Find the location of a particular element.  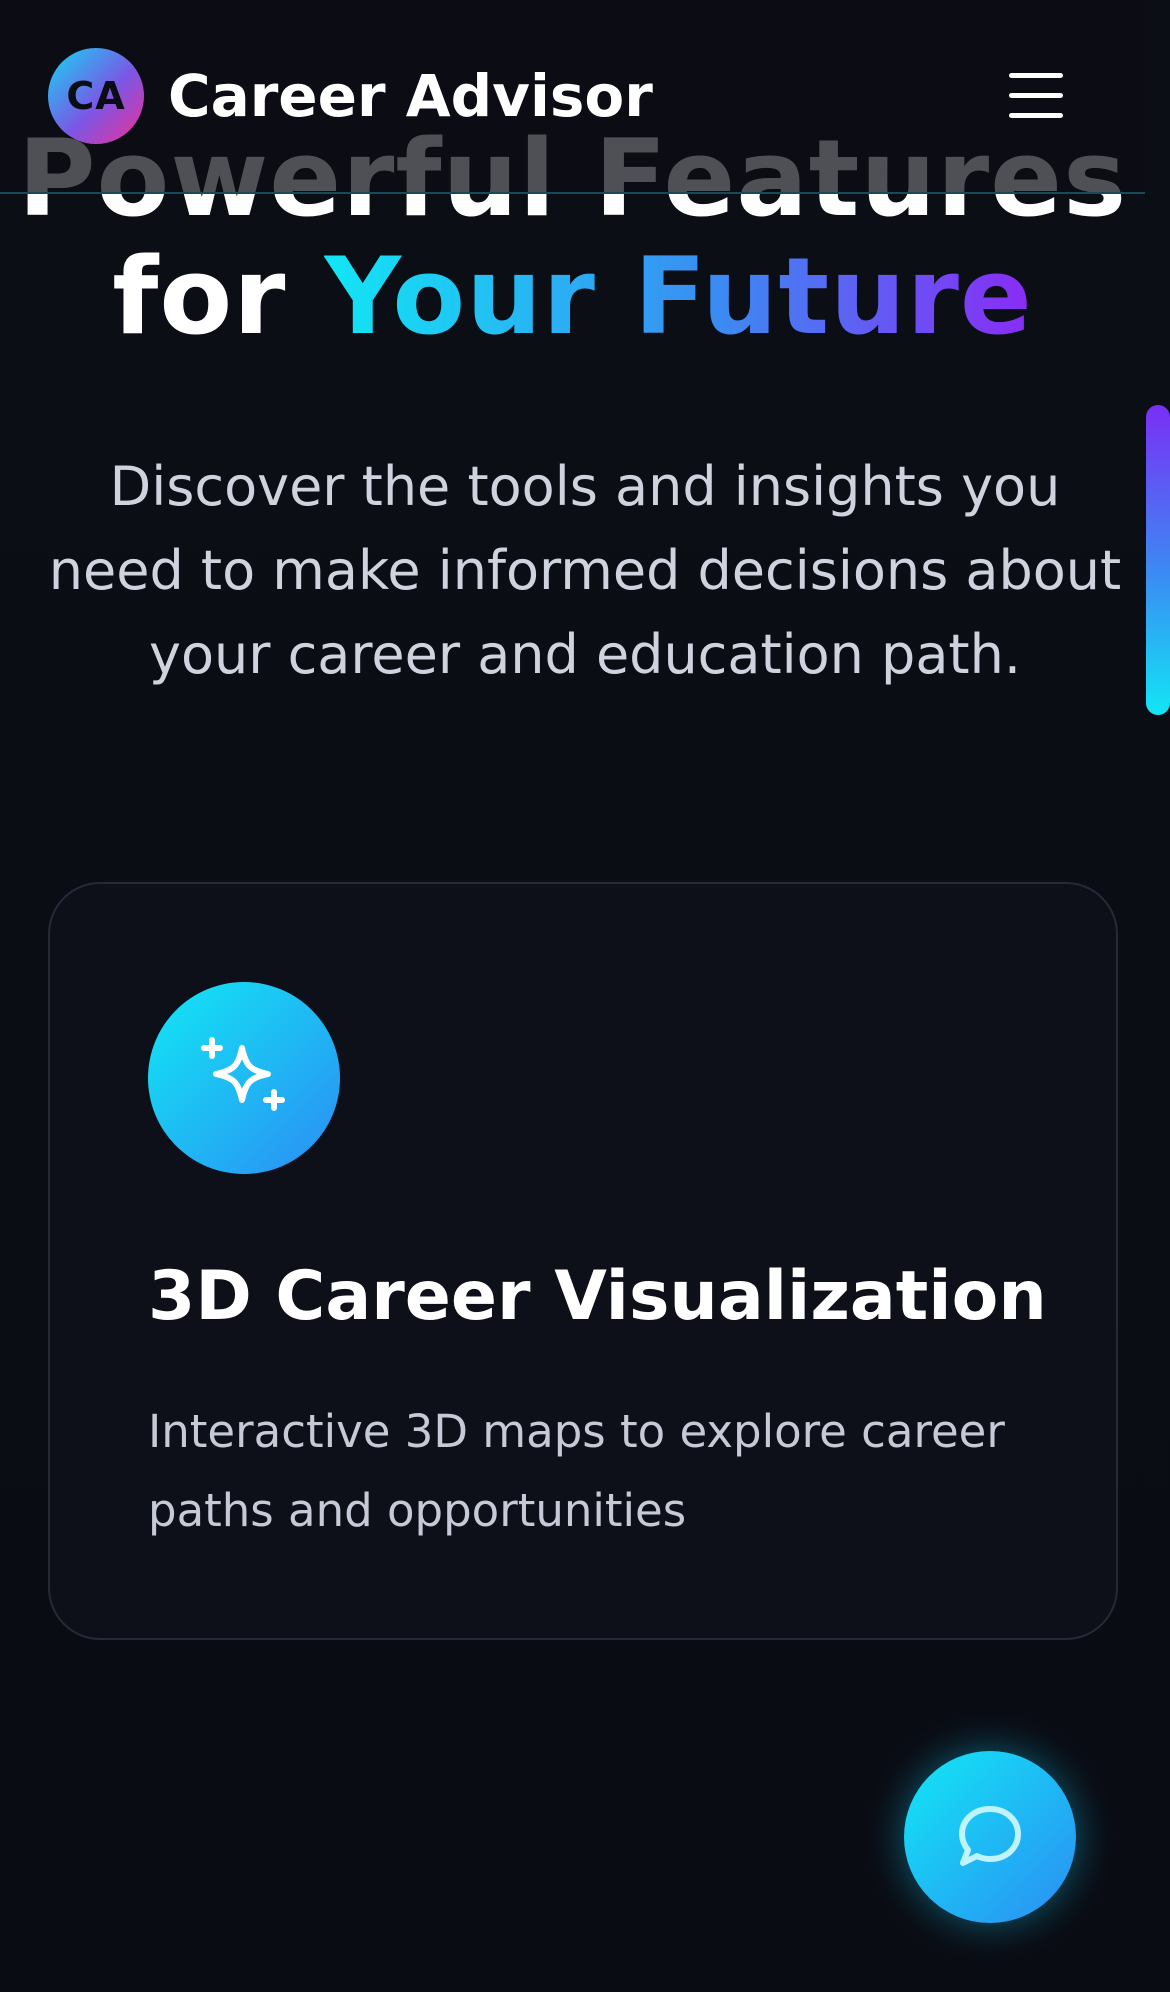

logo: CA is located at coordinates (96, 96).